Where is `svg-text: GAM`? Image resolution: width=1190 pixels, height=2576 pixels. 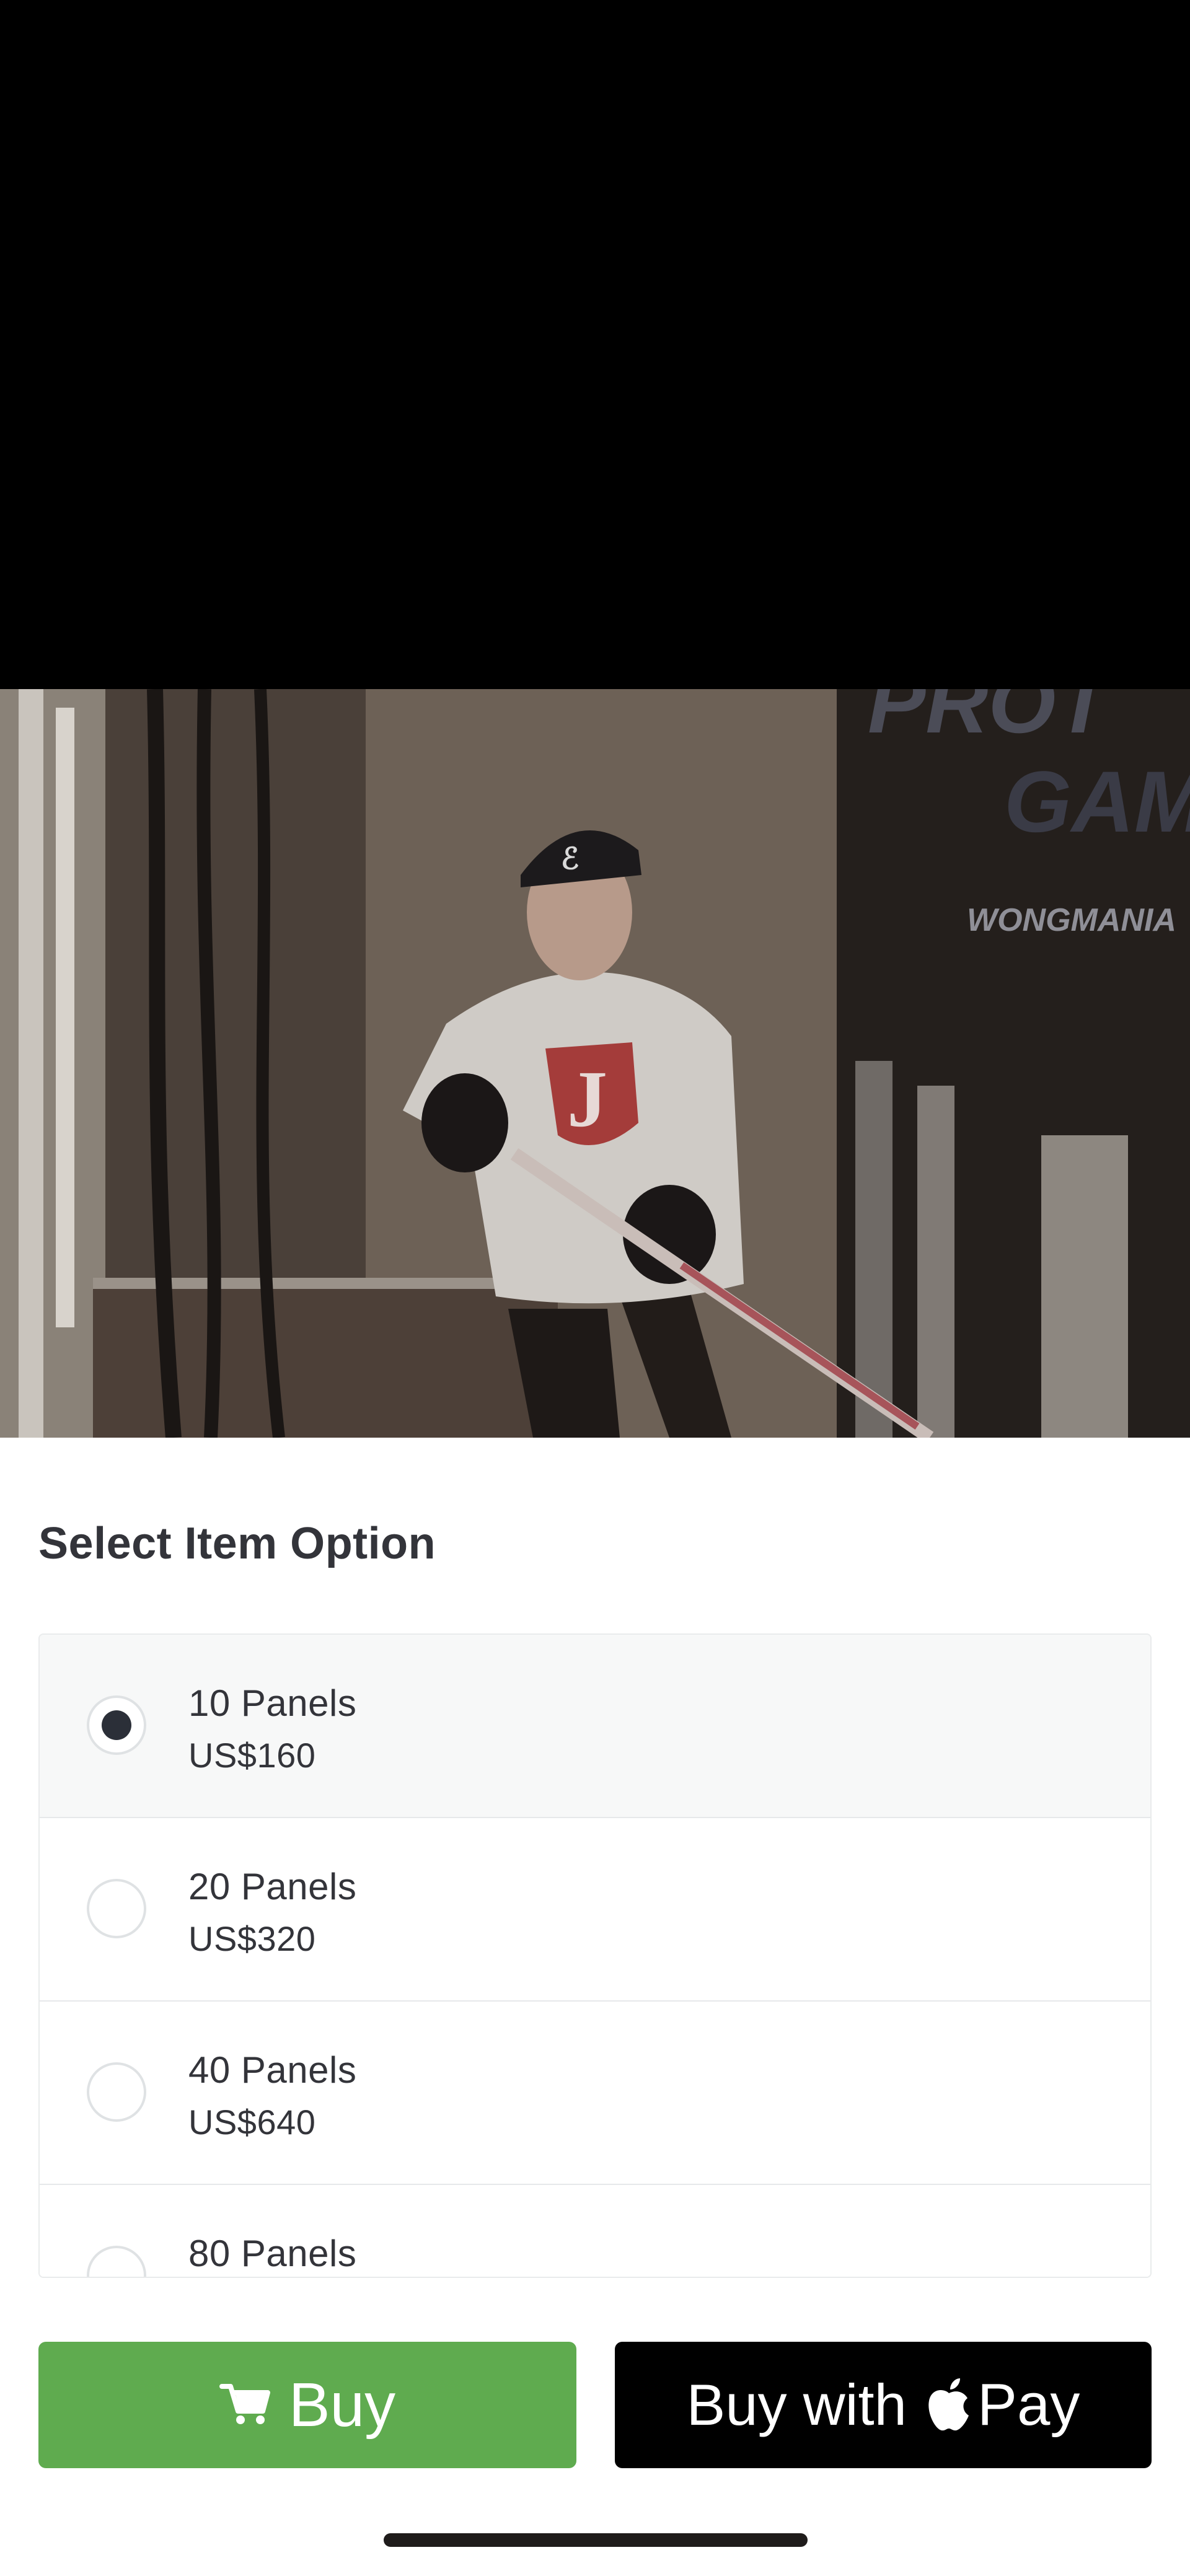 svg-text: GAM is located at coordinates (1097, 801).